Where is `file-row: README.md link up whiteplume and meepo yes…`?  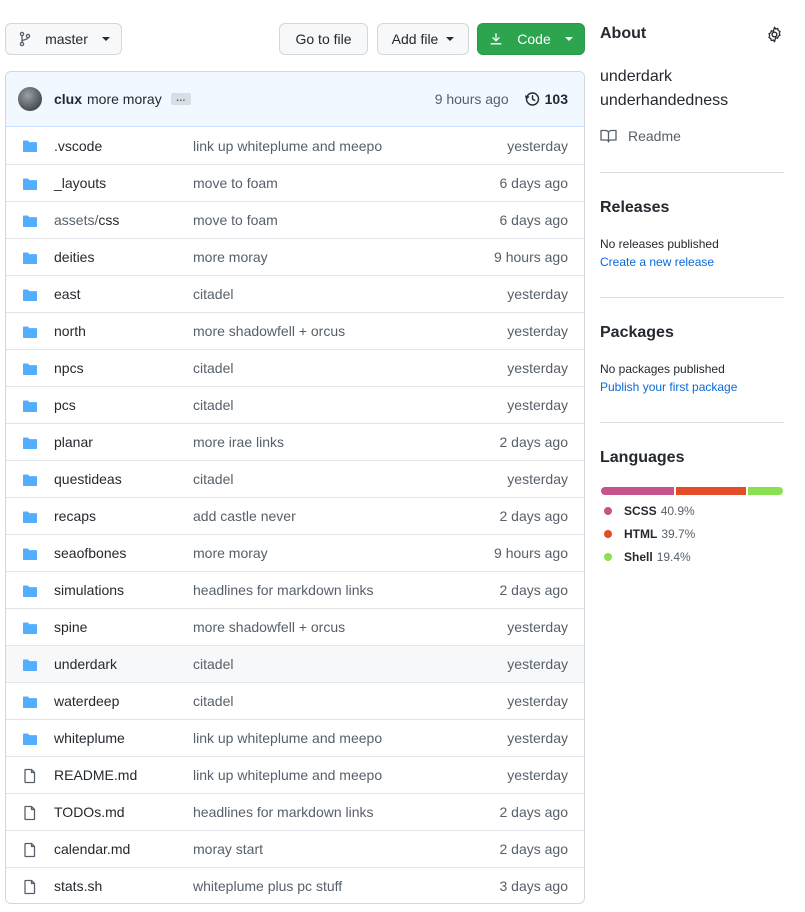
file-row: README.md link up whiteplume and meepo yes… is located at coordinates (295, 774).